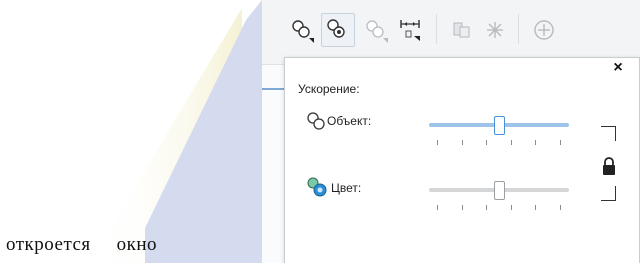 This screenshot has height=263, width=640. What do you see at coordinates (608, 133) in the screenshot?
I see `link-bracket-top` at bounding box center [608, 133].